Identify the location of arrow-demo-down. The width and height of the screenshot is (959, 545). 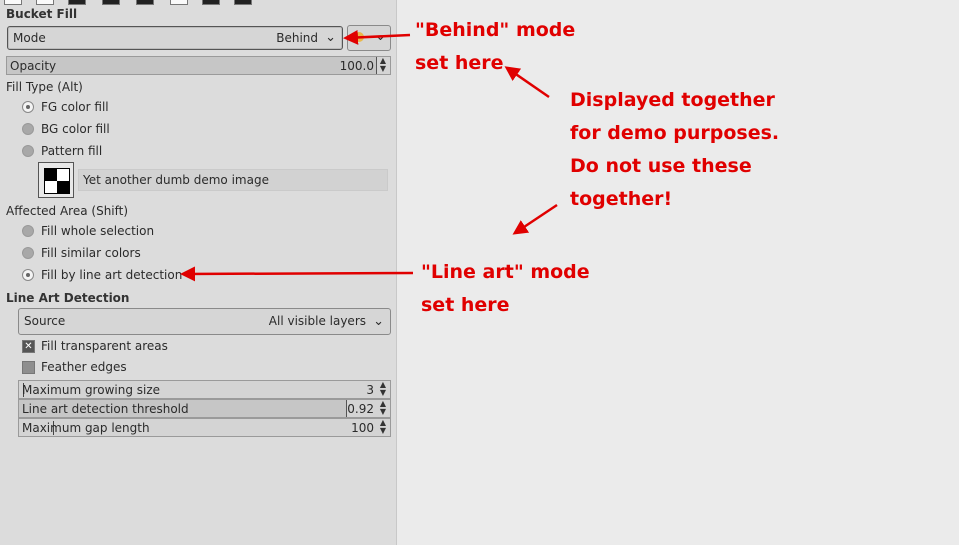
(535, 219).